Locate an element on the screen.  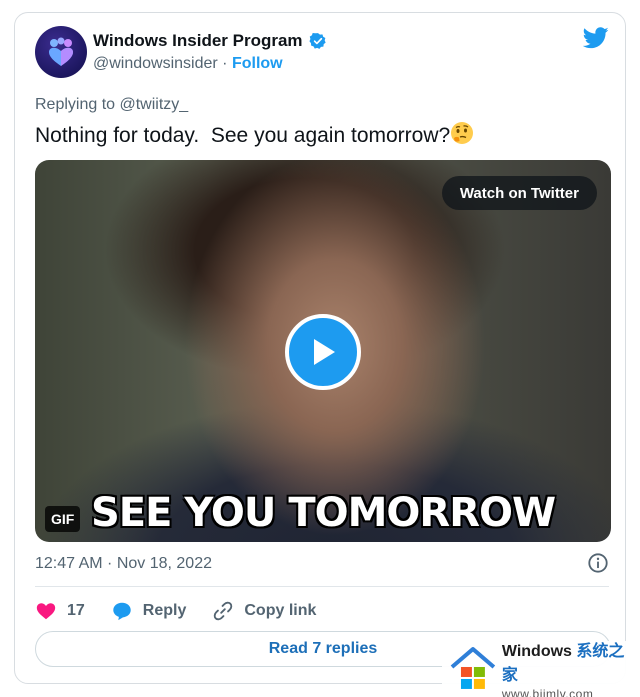
reply-button: Reply is located at coordinates (149, 611).